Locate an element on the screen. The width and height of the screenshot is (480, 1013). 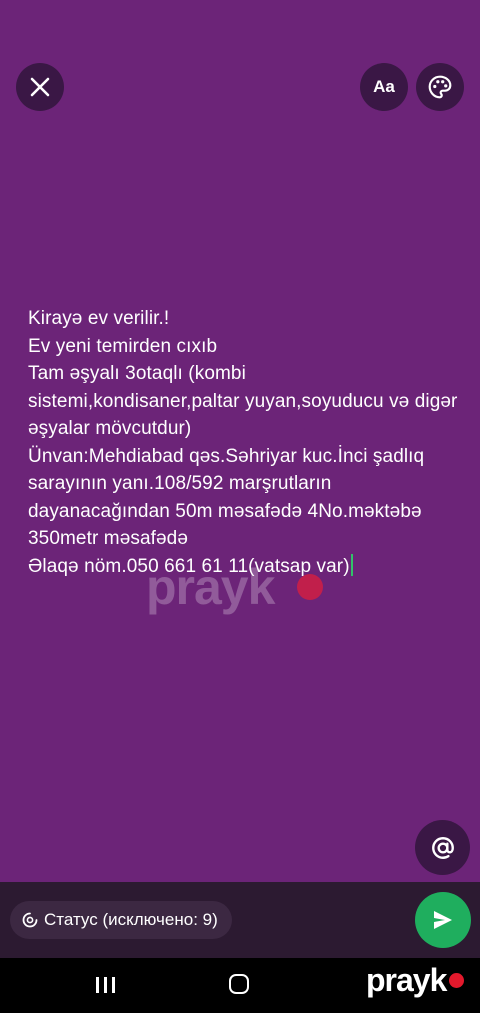
close-button is located at coordinates (40, 87).